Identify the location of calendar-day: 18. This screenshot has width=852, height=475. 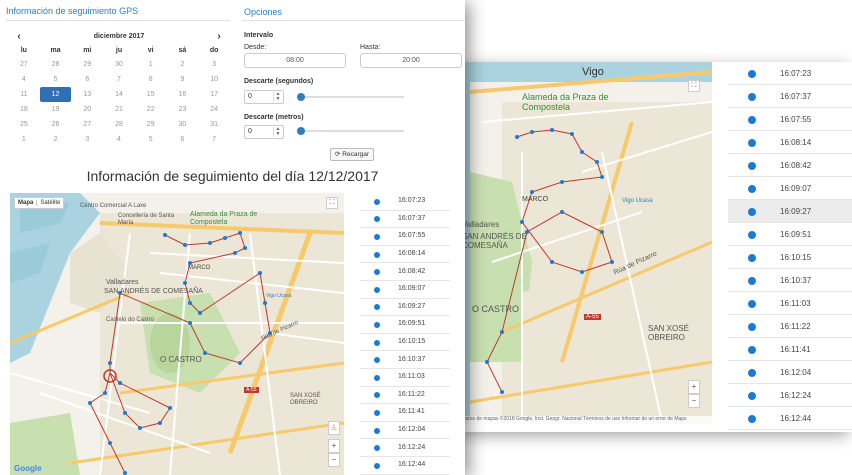
(24, 109).